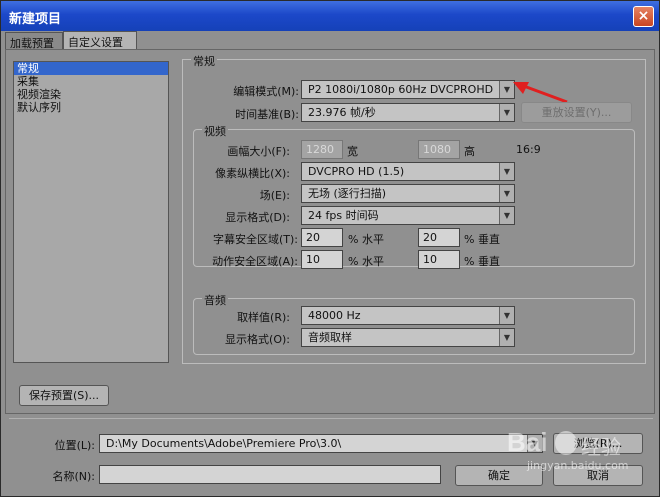 This screenshot has width=660, height=497. I want to click on watermark-url: jingyan.baidu.com, so click(578, 465).